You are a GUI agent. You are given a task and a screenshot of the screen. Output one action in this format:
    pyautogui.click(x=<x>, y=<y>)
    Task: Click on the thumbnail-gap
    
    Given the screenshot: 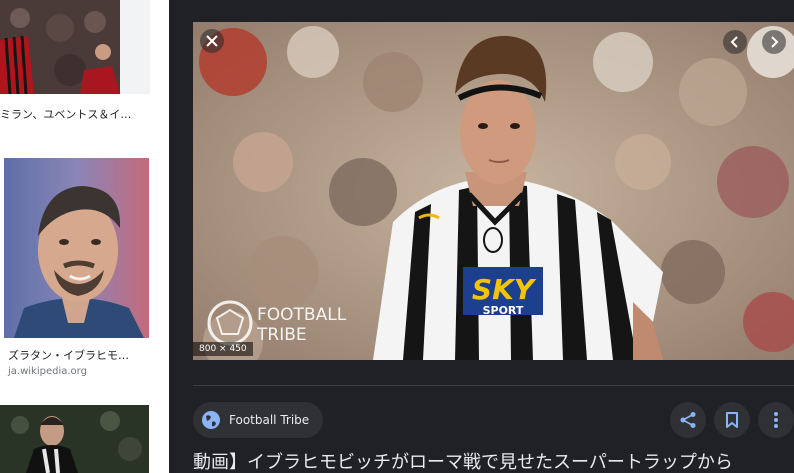 What is the action you would take?
    pyautogui.click(x=135, y=47)
    